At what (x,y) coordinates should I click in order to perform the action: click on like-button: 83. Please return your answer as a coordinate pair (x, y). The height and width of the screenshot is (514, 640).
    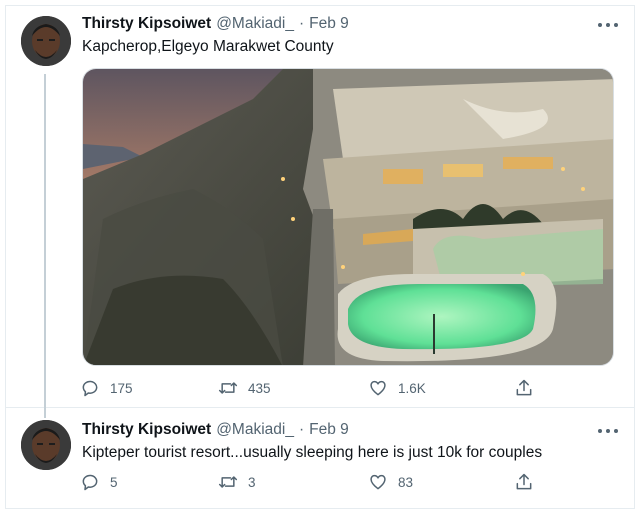
    Looking at the image, I should click on (441, 482).